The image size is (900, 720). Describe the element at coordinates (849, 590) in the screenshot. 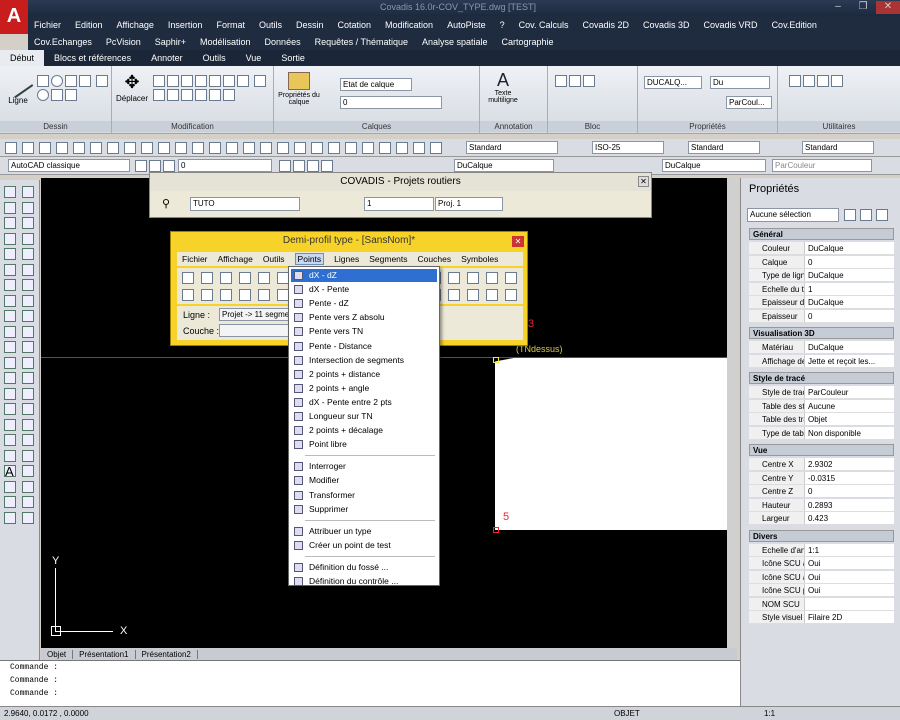

I see `property-value: Oui` at that location.